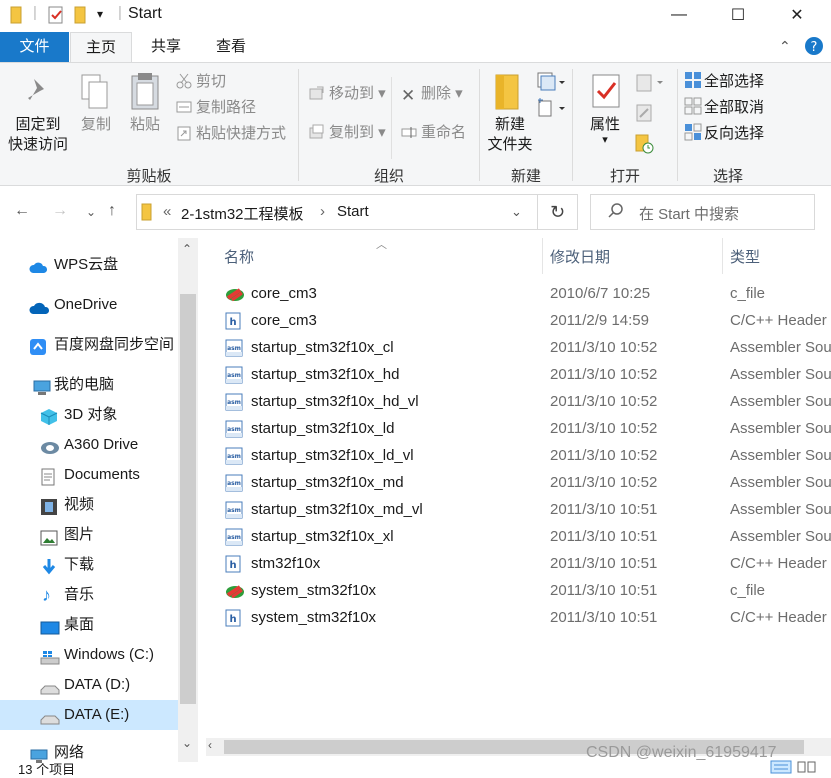 The image size is (831, 778). What do you see at coordinates (551, 110) in the screenshot?
I see `easy-access-icon` at bounding box center [551, 110].